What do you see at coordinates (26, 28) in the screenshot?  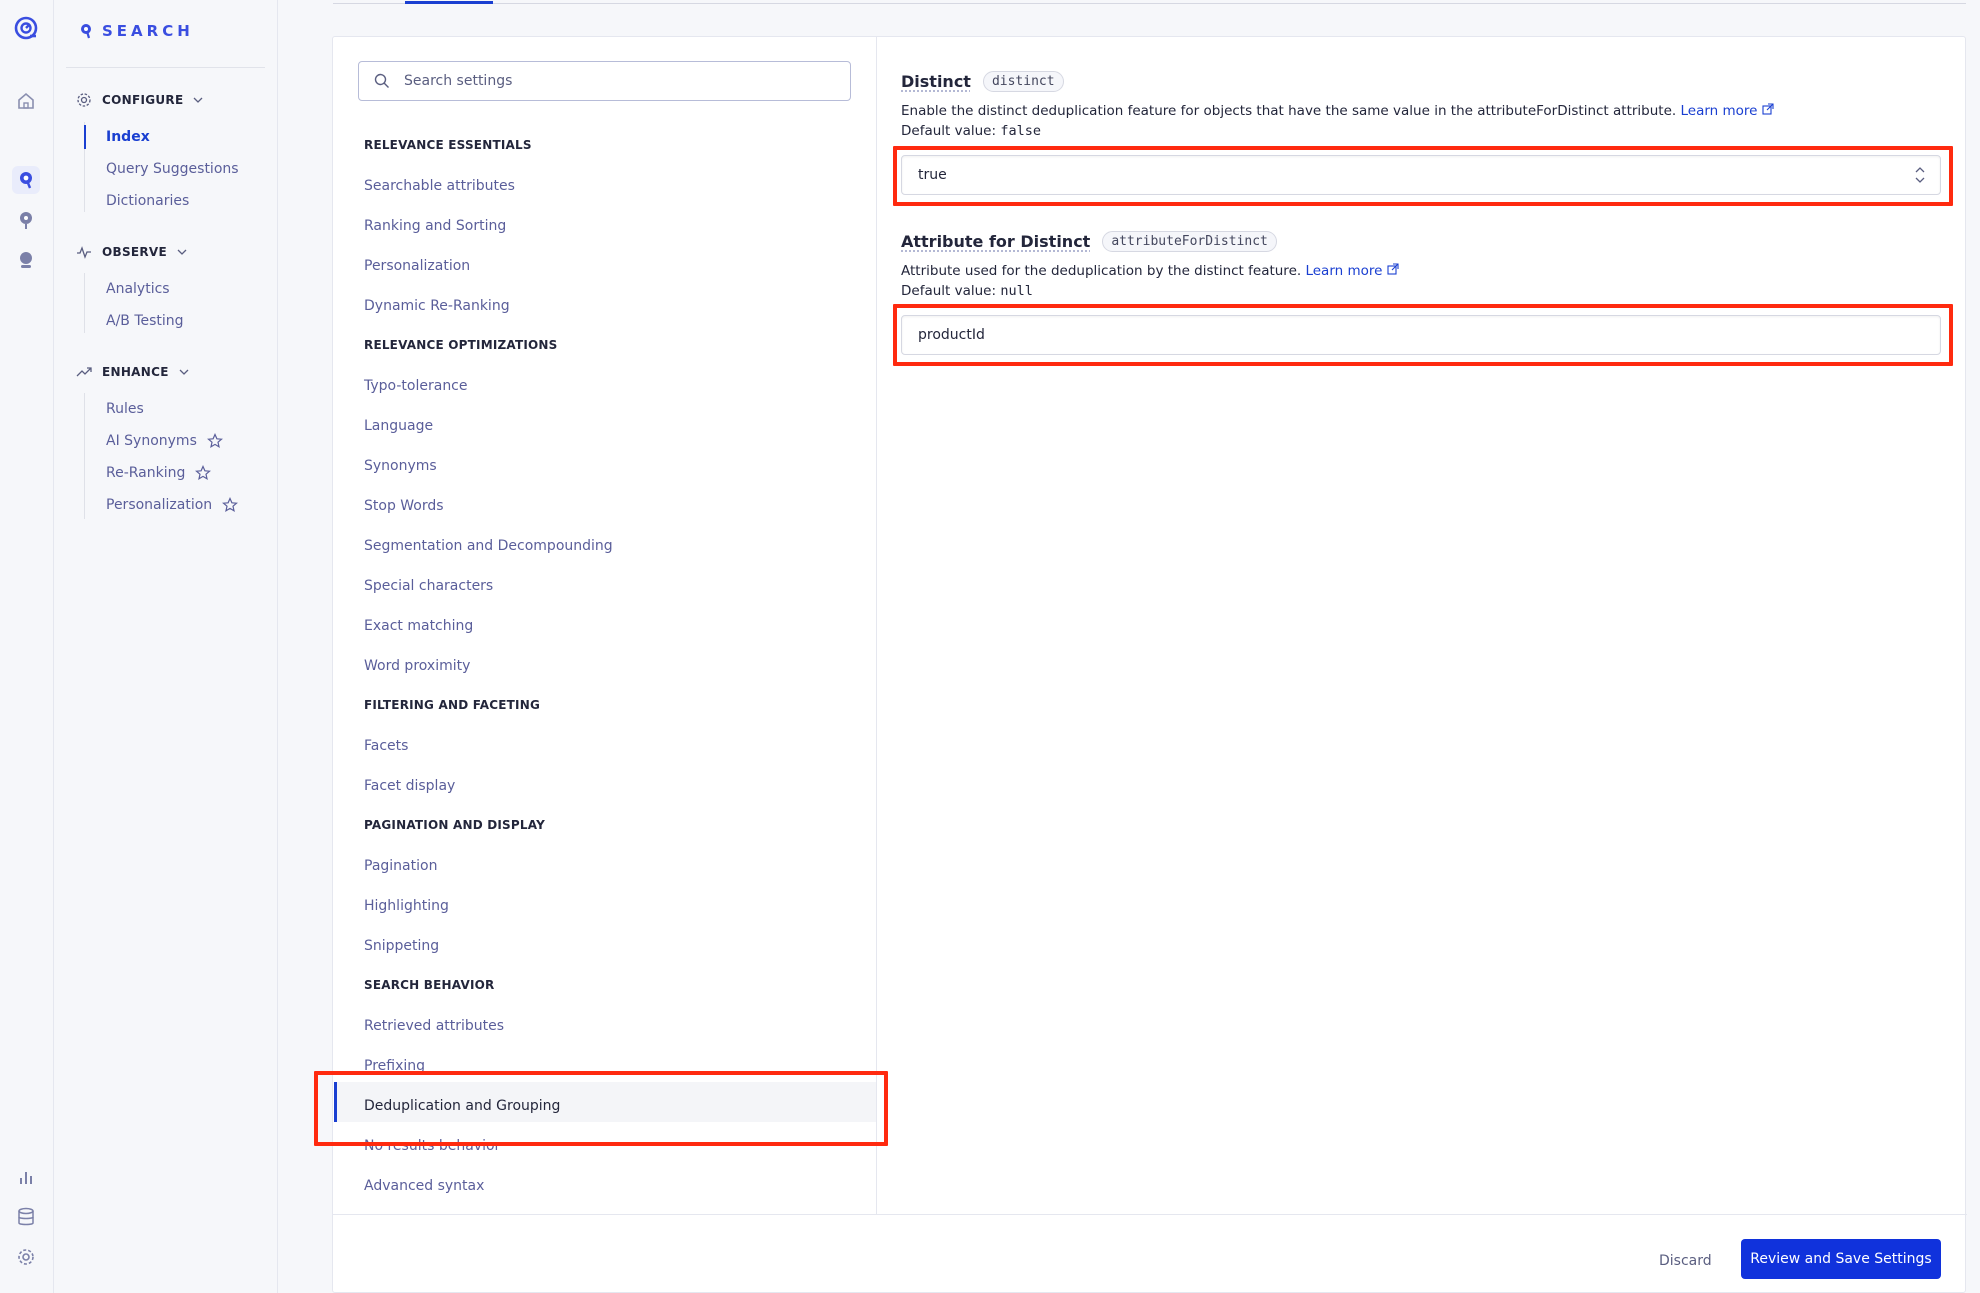 I see `algolia-logo-icon` at bounding box center [26, 28].